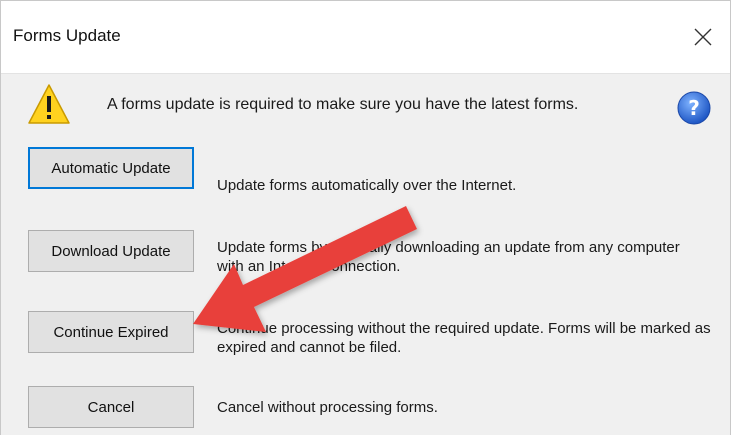 This screenshot has height=436, width=731. What do you see at coordinates (327, 407) in the screenshot?
I see `cancel-description: Cancel without processing forms.` at bounding box center [327, 407].